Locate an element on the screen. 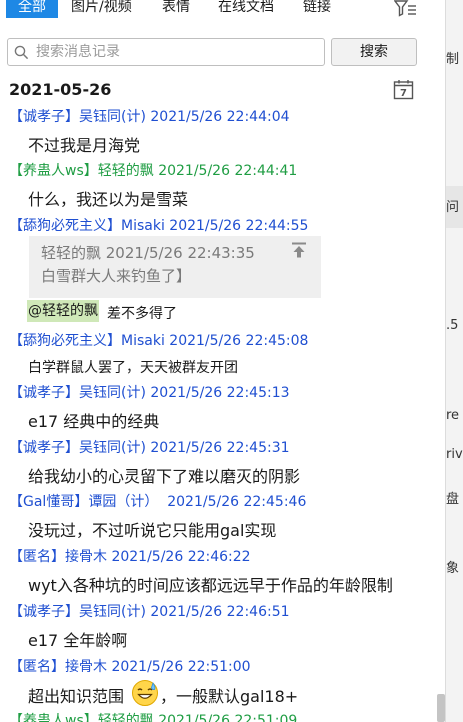  search-button: 搜索 is located at coordinates (374, 52).